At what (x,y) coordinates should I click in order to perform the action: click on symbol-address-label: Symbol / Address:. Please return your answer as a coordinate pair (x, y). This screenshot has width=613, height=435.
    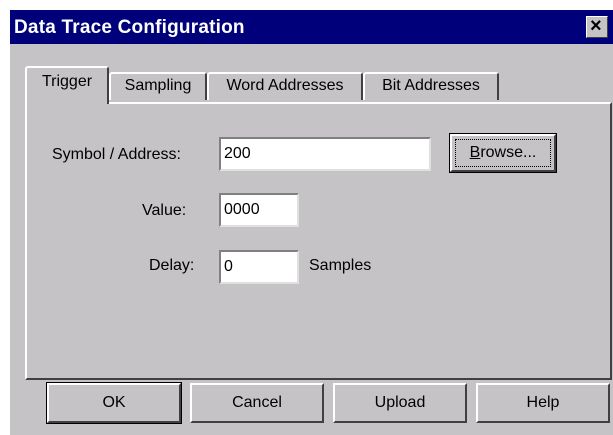
    Looking at the image, I should click on (116, 154).